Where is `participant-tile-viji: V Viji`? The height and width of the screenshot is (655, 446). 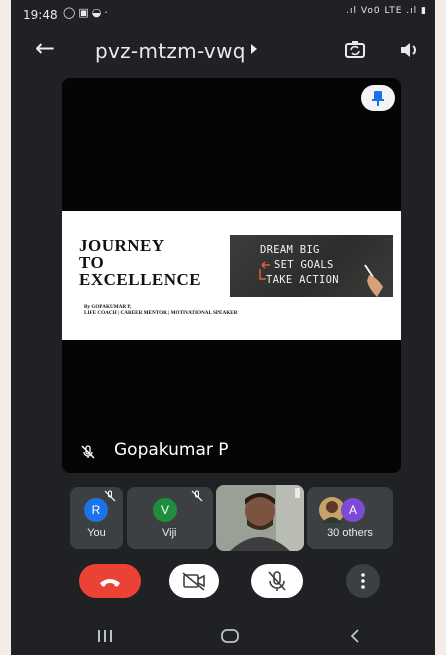
participant-tile-viji: V Viji is located at coordinates (170, 518).